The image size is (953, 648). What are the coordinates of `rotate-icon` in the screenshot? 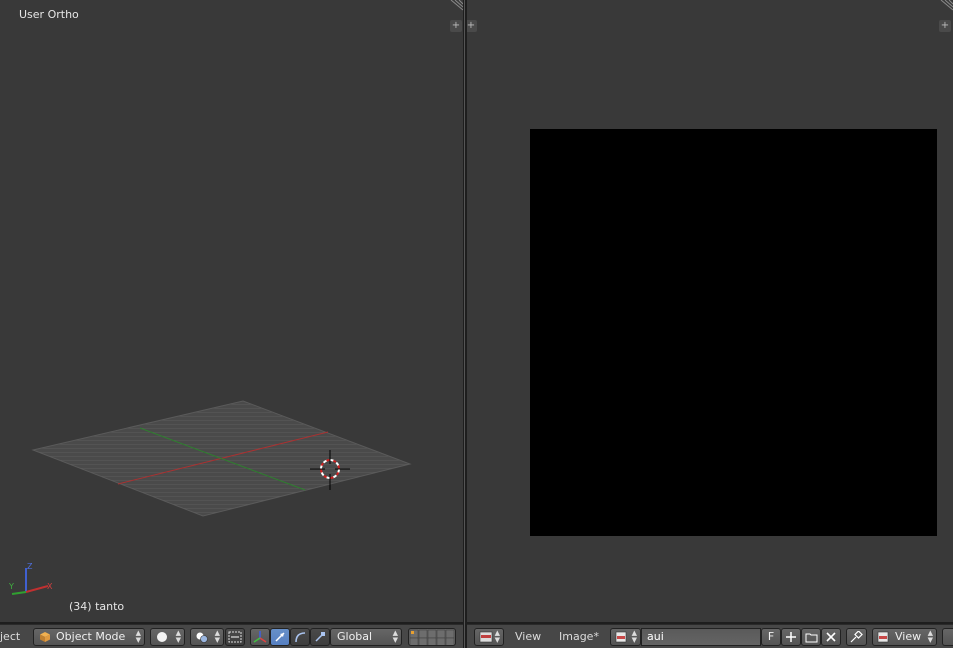 It's located at (300, 637).